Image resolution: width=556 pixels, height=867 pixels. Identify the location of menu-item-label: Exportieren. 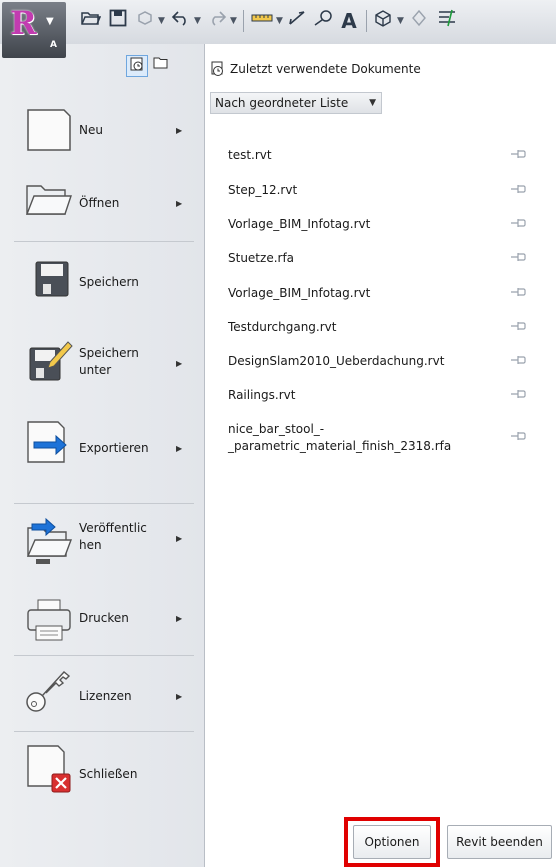
(114, 448).